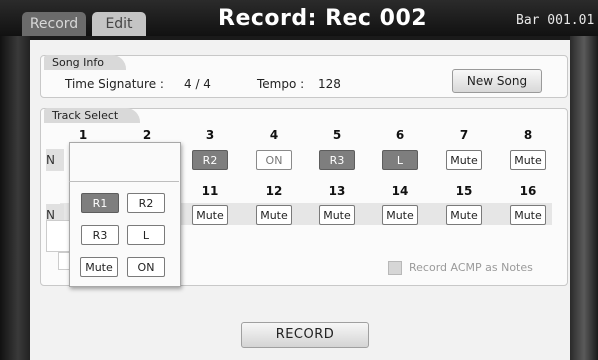 This screenshot has height=360, width=598. Describe the element at coordinates (395, 268) in the screenshot. I see `record-acmp-checkbox` at that location.